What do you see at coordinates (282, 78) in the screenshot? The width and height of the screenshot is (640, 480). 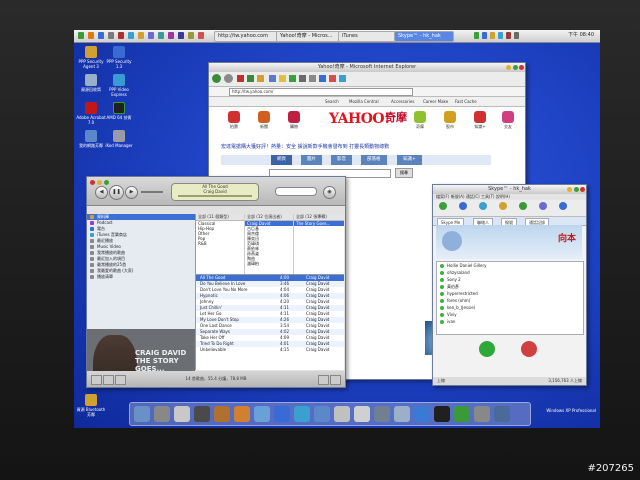 I see `favorites-icon` at bounding box center [282, 78].